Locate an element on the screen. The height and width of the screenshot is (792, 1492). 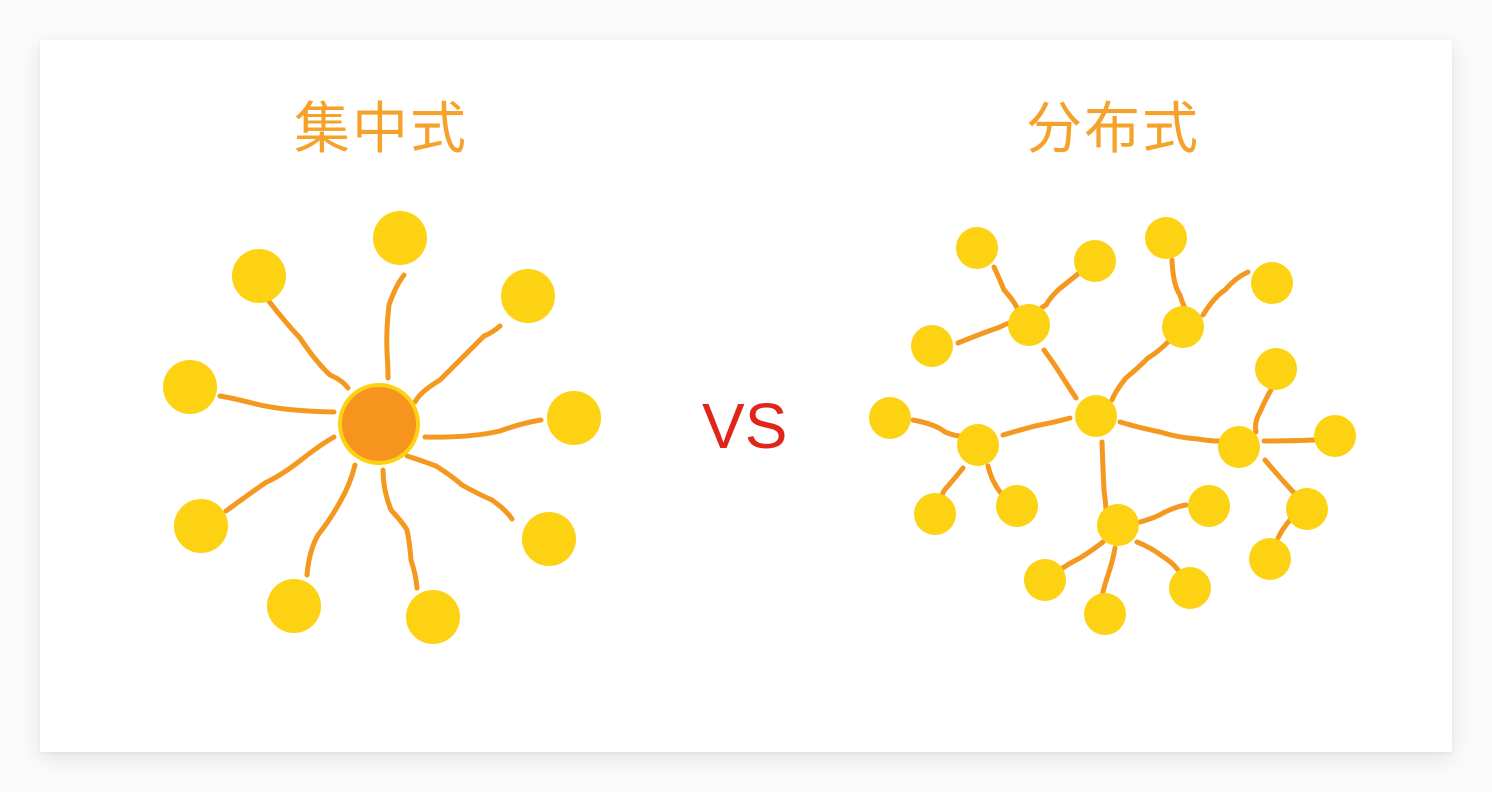
centralized-title: 集中式 is located at coordinates (381, 129).